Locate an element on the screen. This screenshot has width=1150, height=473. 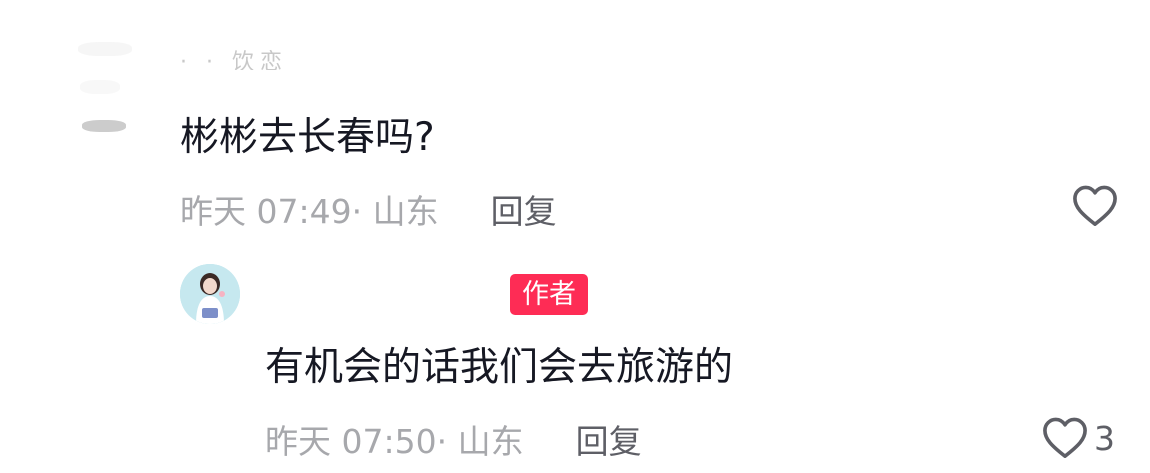
comment-meta-row: 昨天 07:49· 山东 回复 is located at coordinates (368, 209).